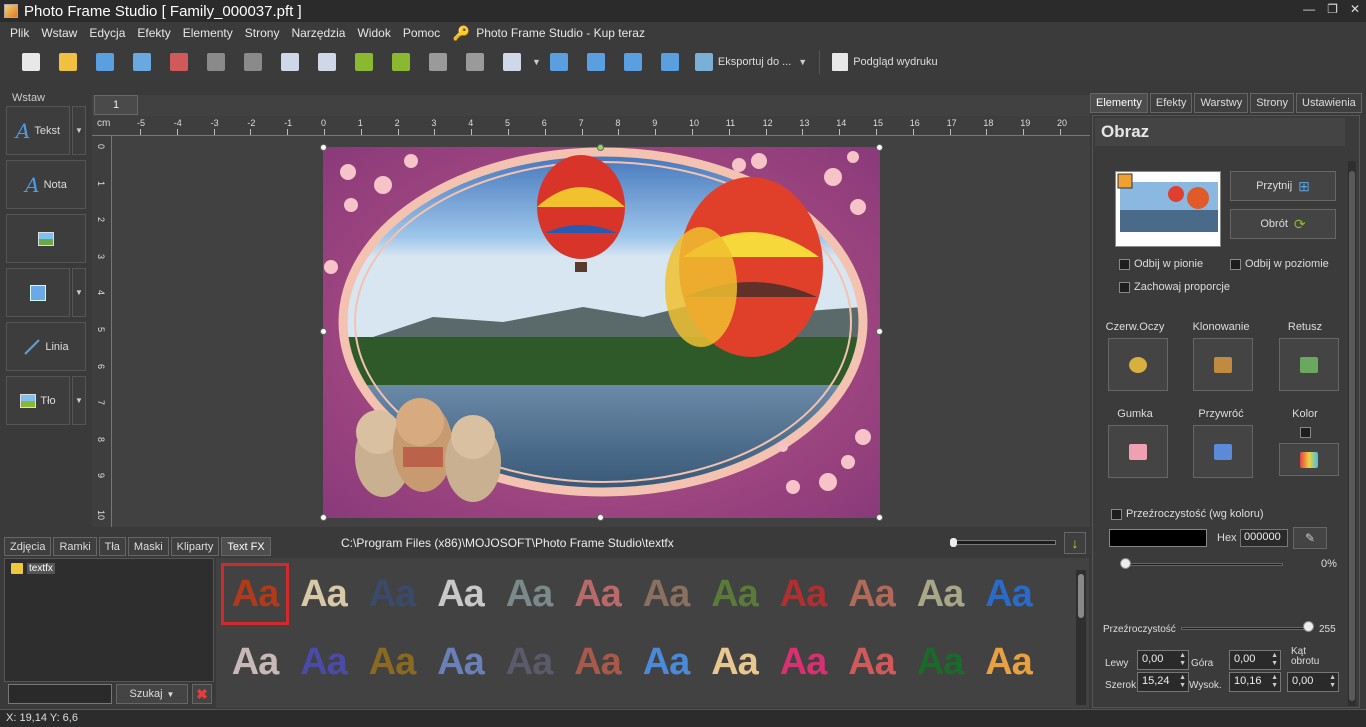  What do you see at coordinates (437, 62) in the screenshot?
I see `group-button` at bounding box center [437, 62].